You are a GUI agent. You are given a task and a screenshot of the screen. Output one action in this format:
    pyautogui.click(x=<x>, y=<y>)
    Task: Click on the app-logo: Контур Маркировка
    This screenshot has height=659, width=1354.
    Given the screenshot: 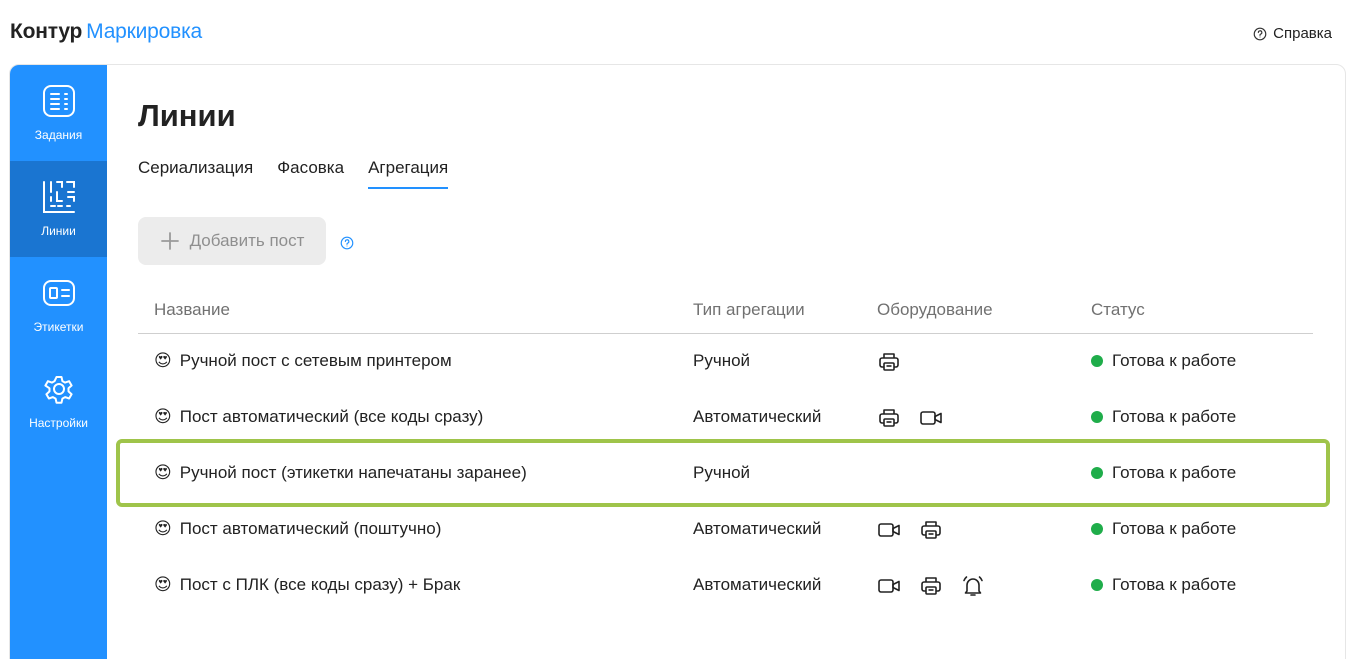 What is the action you would take?
    pyautogui.click(x=106, y=32)
    